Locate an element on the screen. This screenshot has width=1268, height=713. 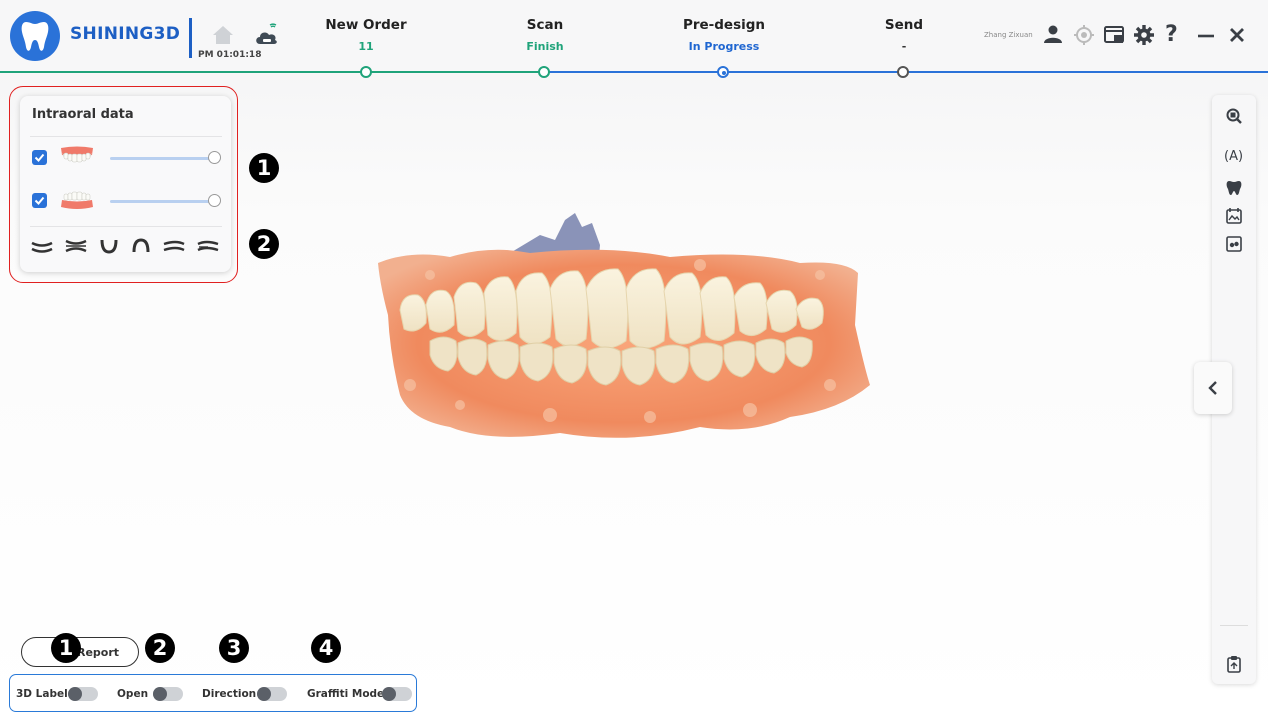
image-calendar-icon is located at coordinates (1234, 218).